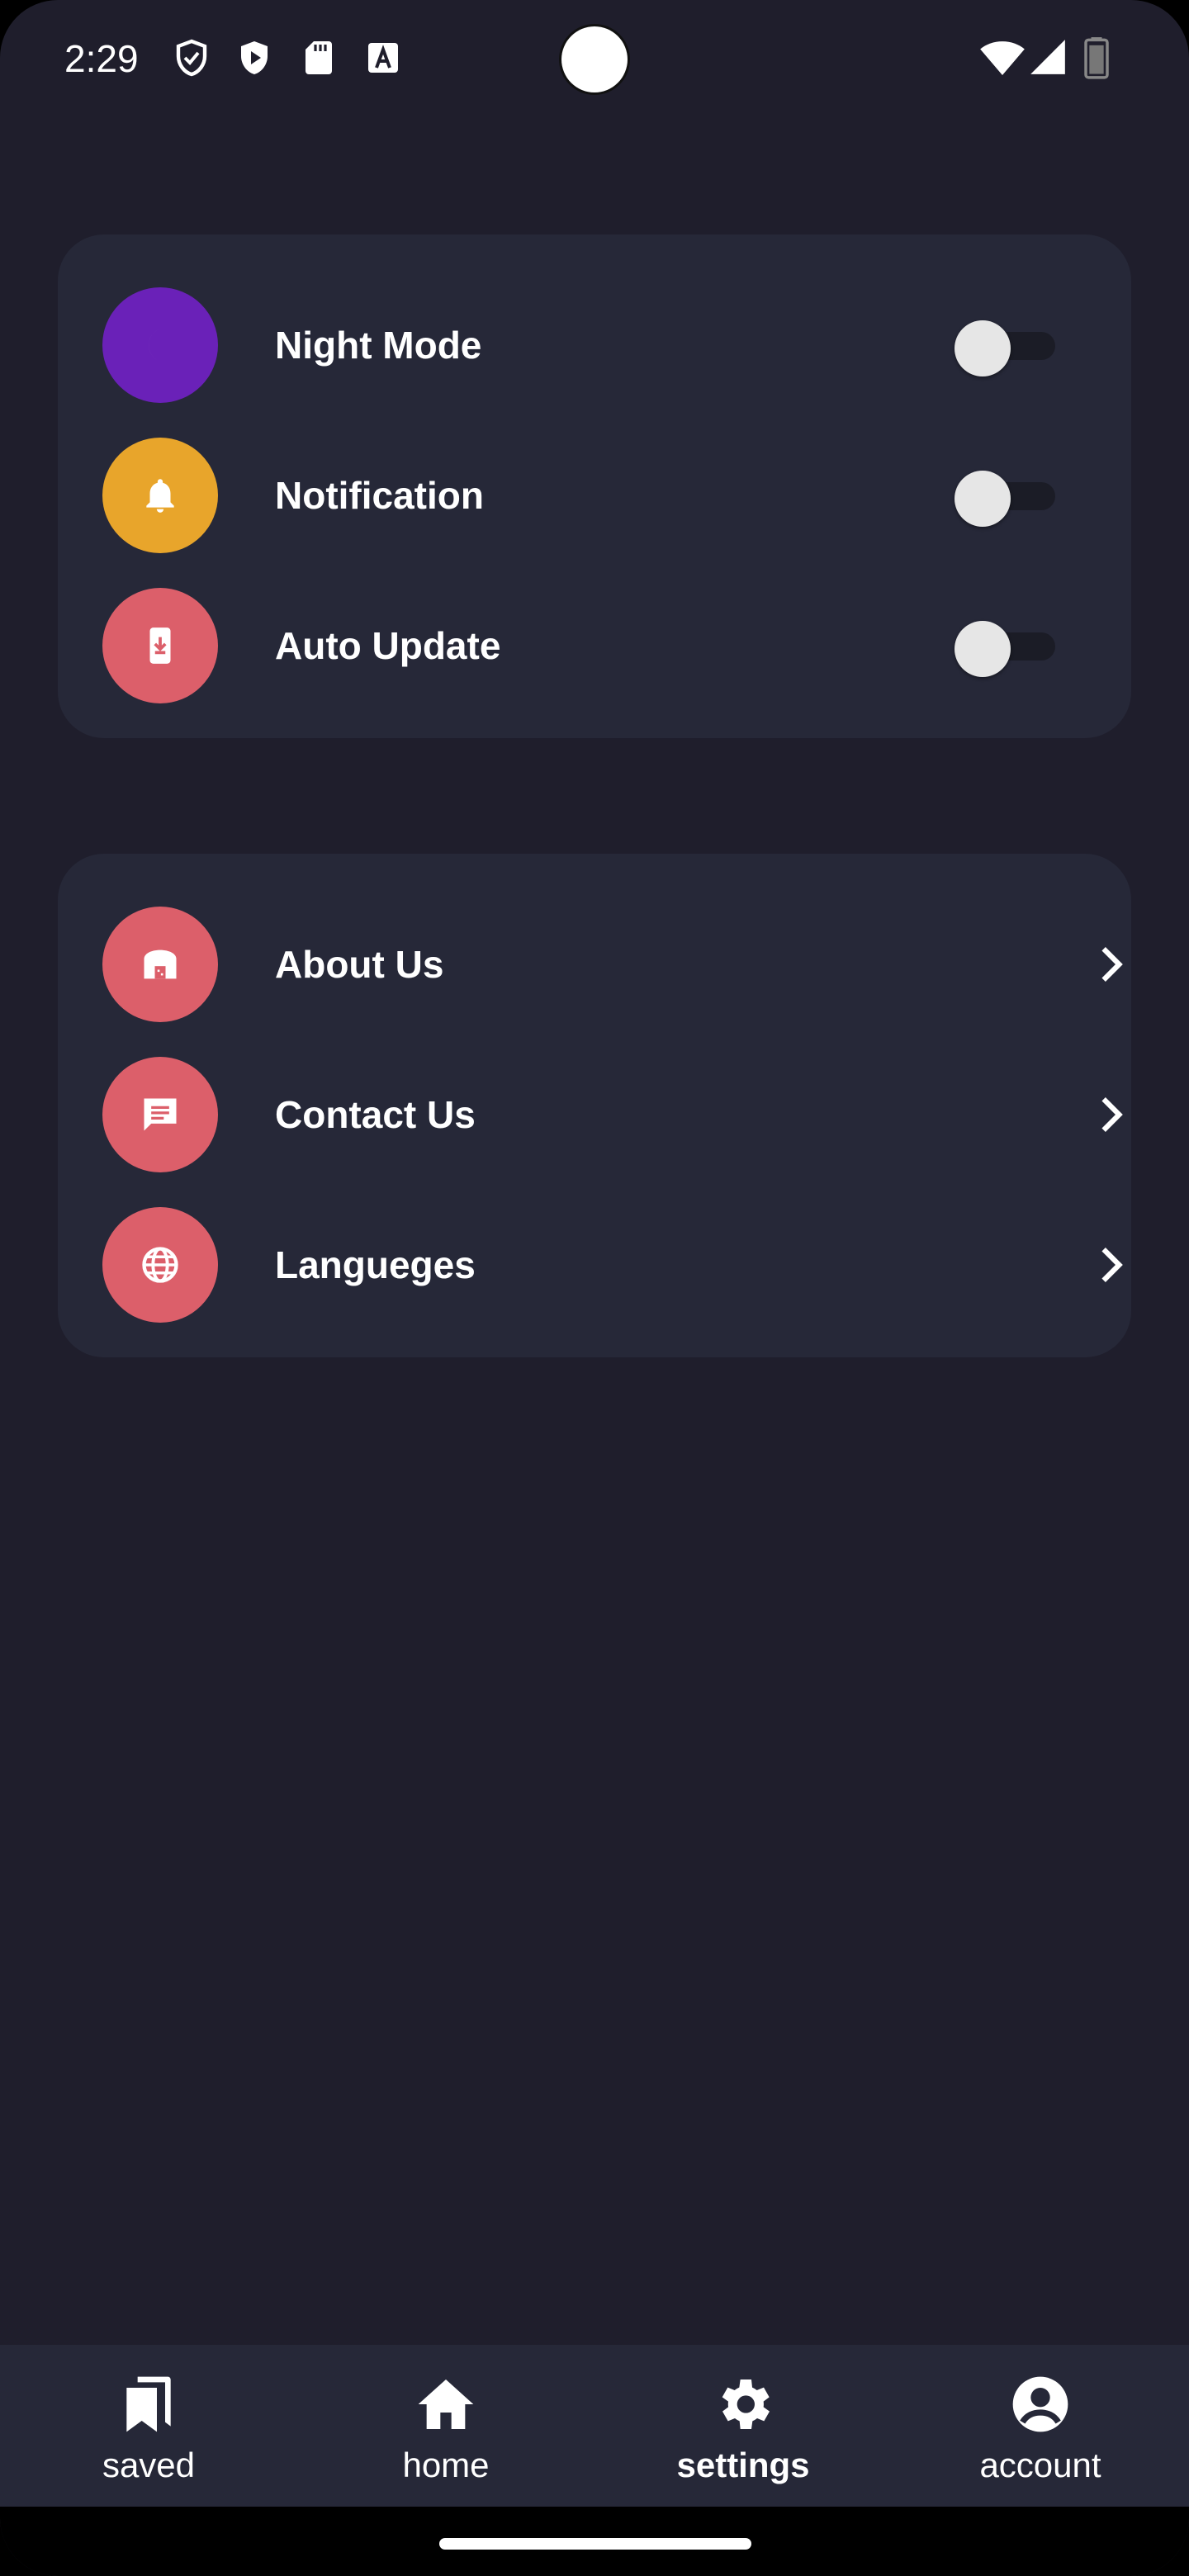 Image resolution: width=1189 pixels, height=2576 pixels. I want to click on contact-us-icon-badge, so click(160, 1114).